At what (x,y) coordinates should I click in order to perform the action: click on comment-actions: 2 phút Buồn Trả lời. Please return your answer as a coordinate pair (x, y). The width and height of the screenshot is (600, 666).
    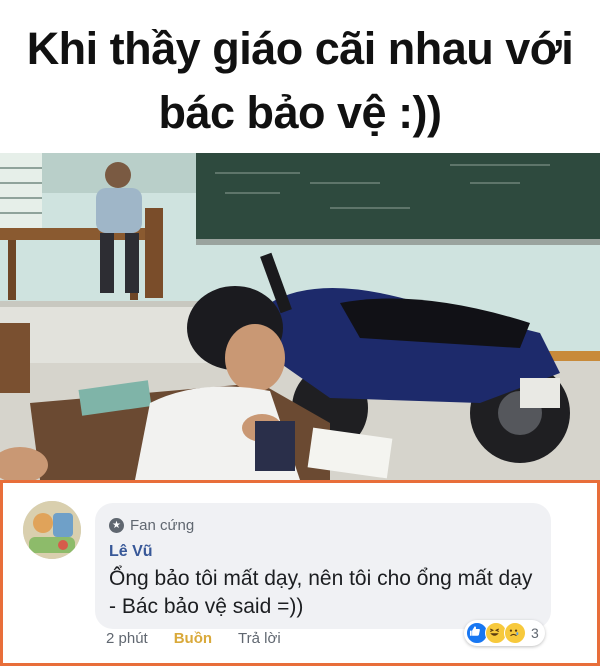
    Looking at the image, I should click on (206, 638).